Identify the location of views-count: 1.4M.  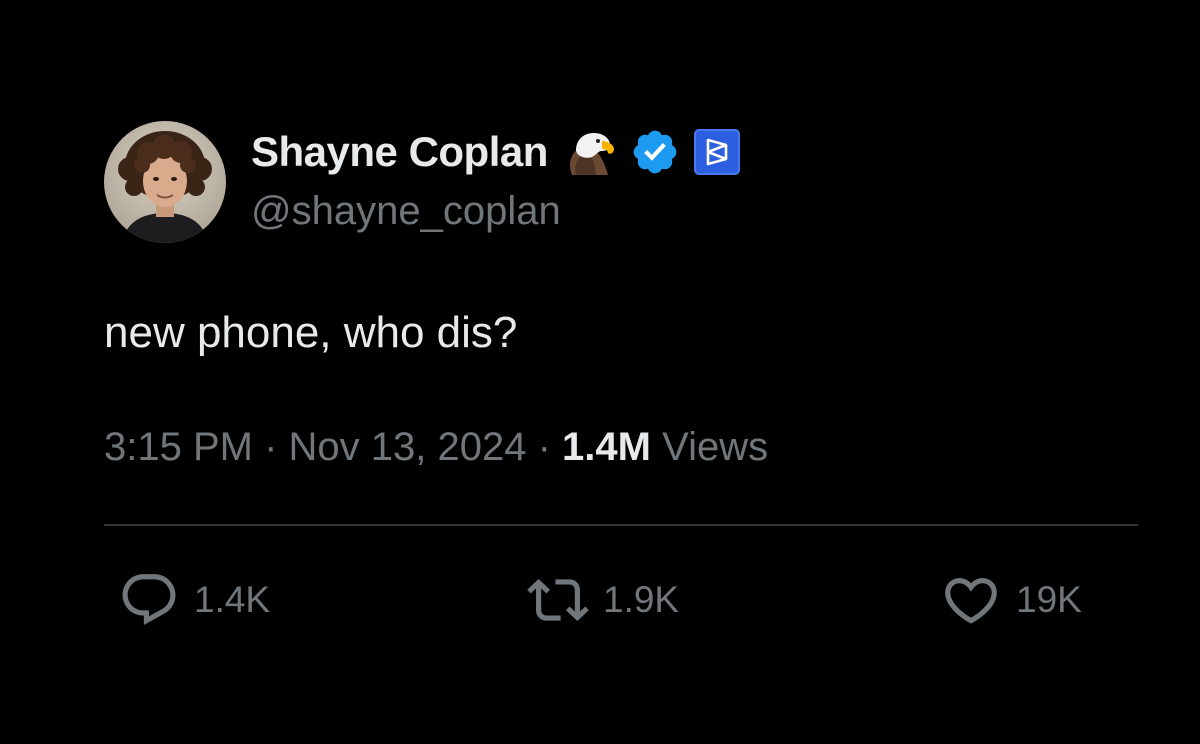
(606, 447).